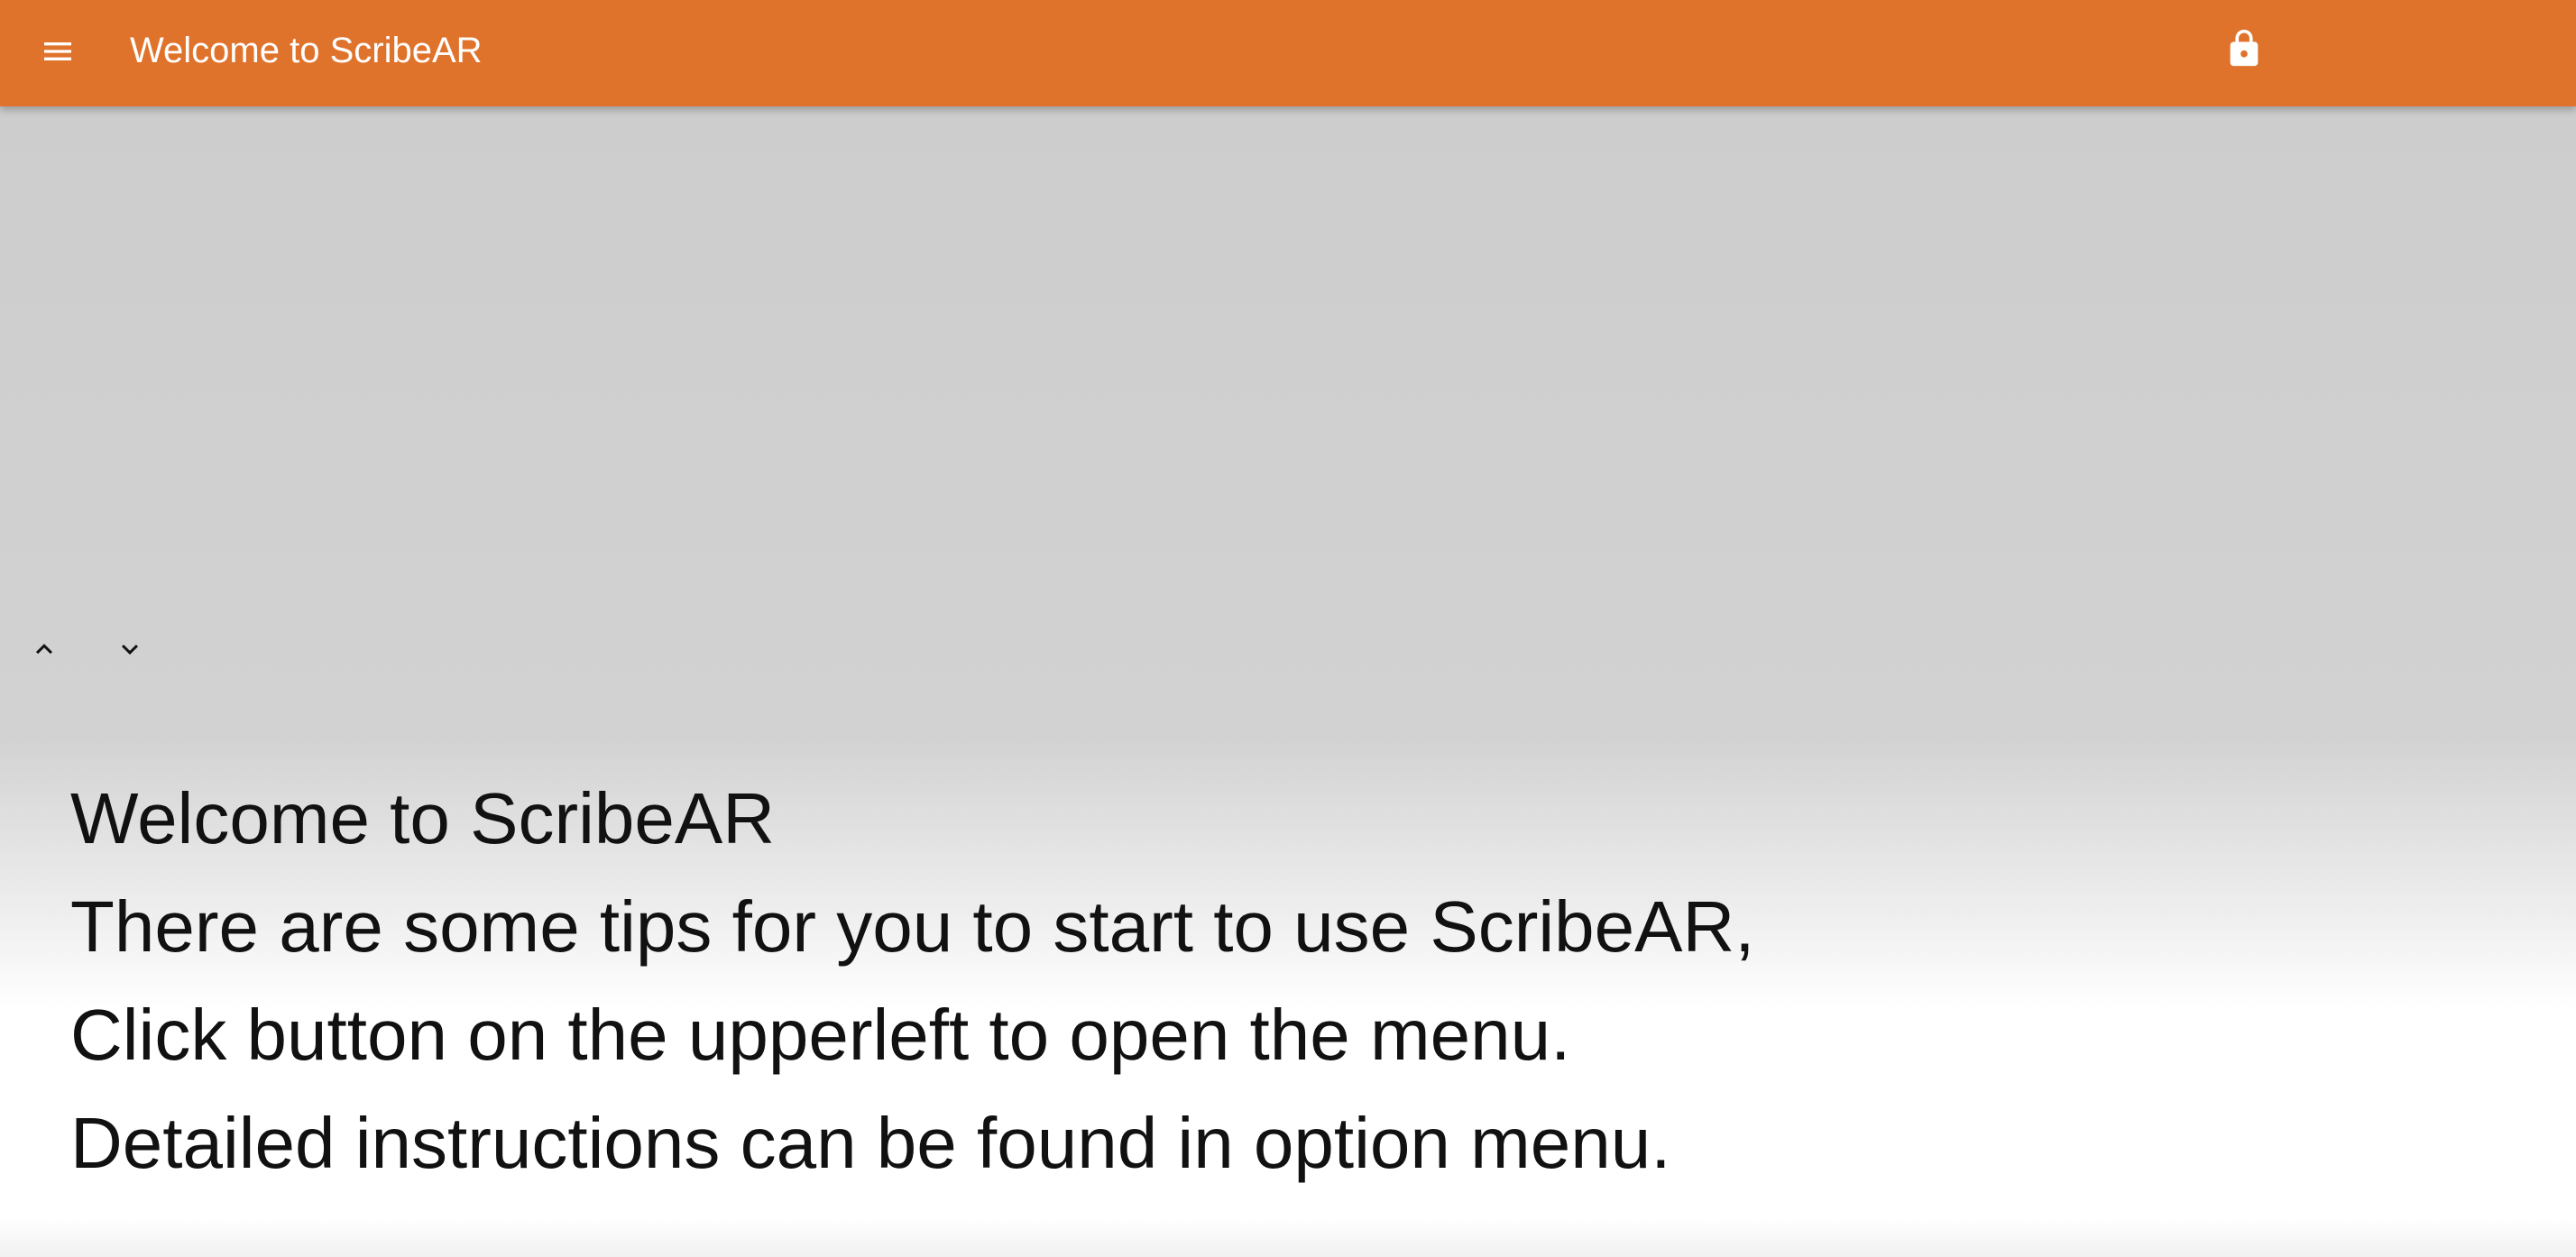 The width and height of the screenshot is (2576, 1257). I want to click on bottom-shadow, so click(1288, 1238).